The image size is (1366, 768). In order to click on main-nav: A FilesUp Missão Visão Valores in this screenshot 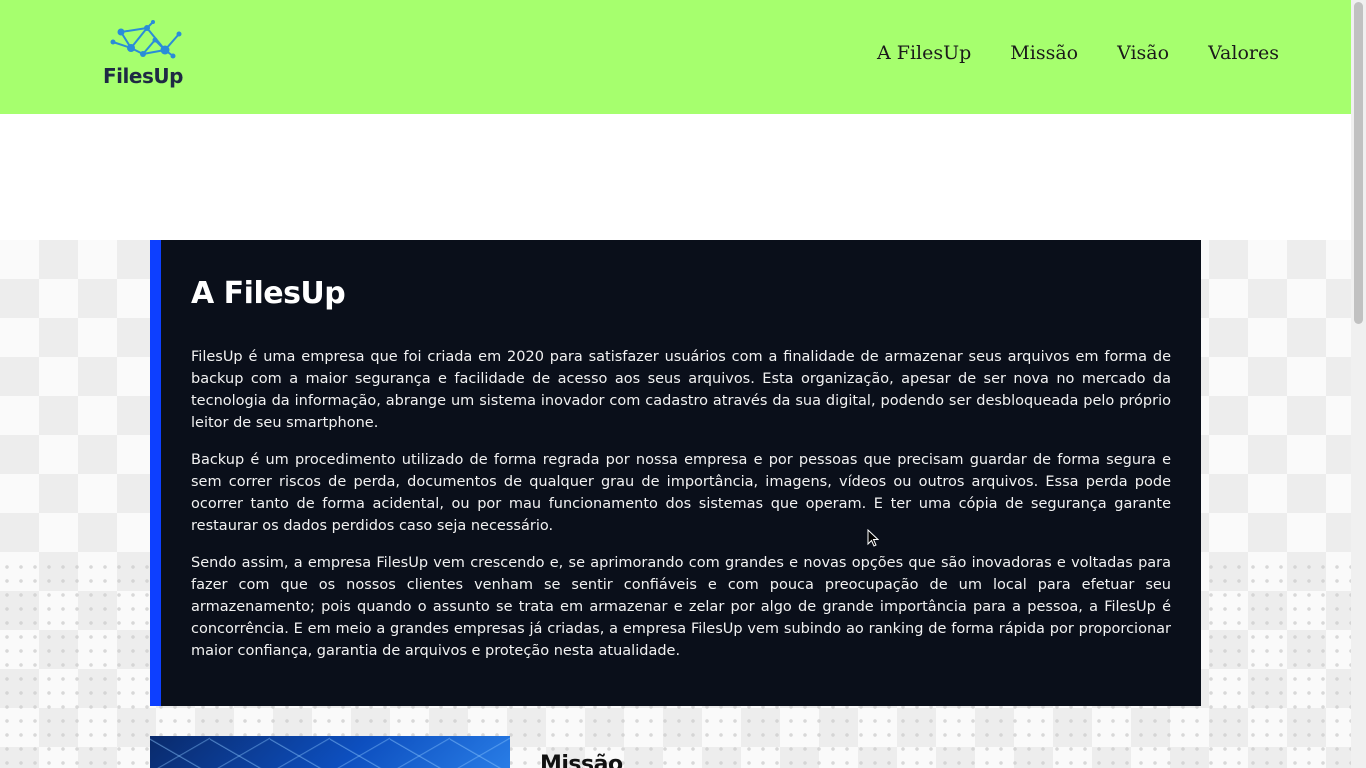, I will do `click(1078, 53)`.